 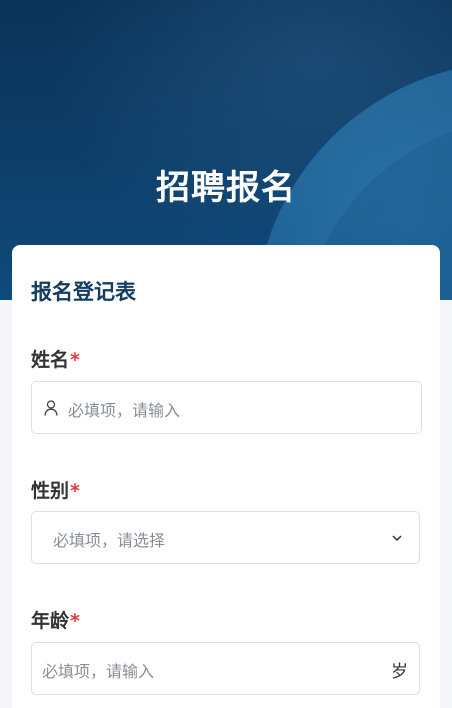 I want to click on user-icon, so click(x=51, y=408).